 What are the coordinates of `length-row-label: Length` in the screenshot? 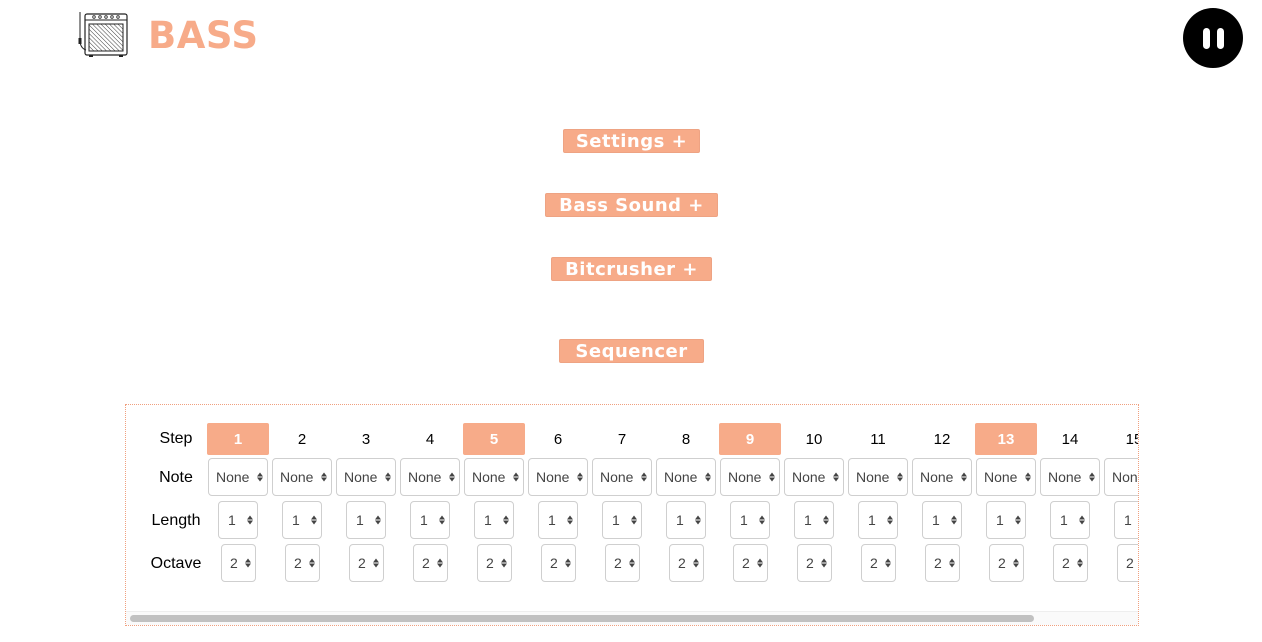 It's located at (176, 520).